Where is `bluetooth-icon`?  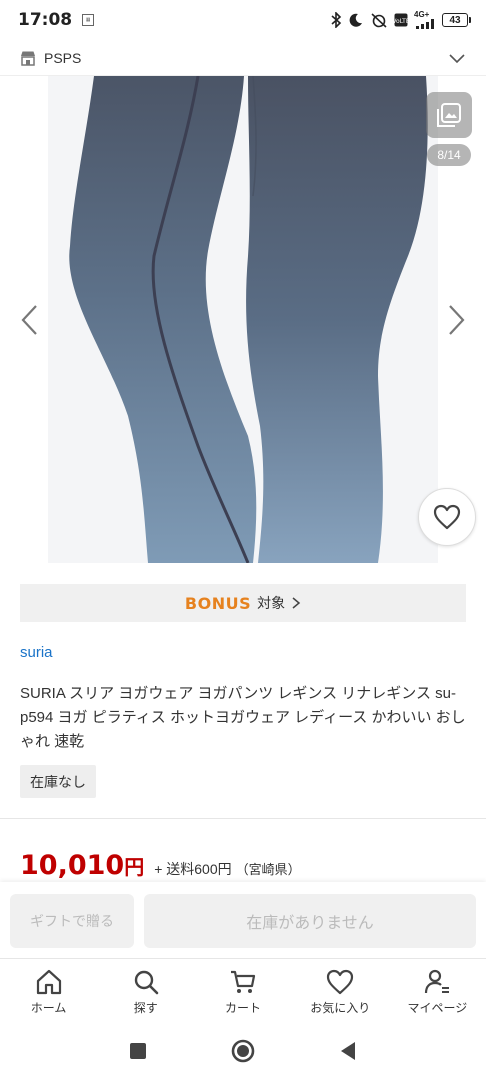 bluetooth-icon is located at coordinates (336, 20).